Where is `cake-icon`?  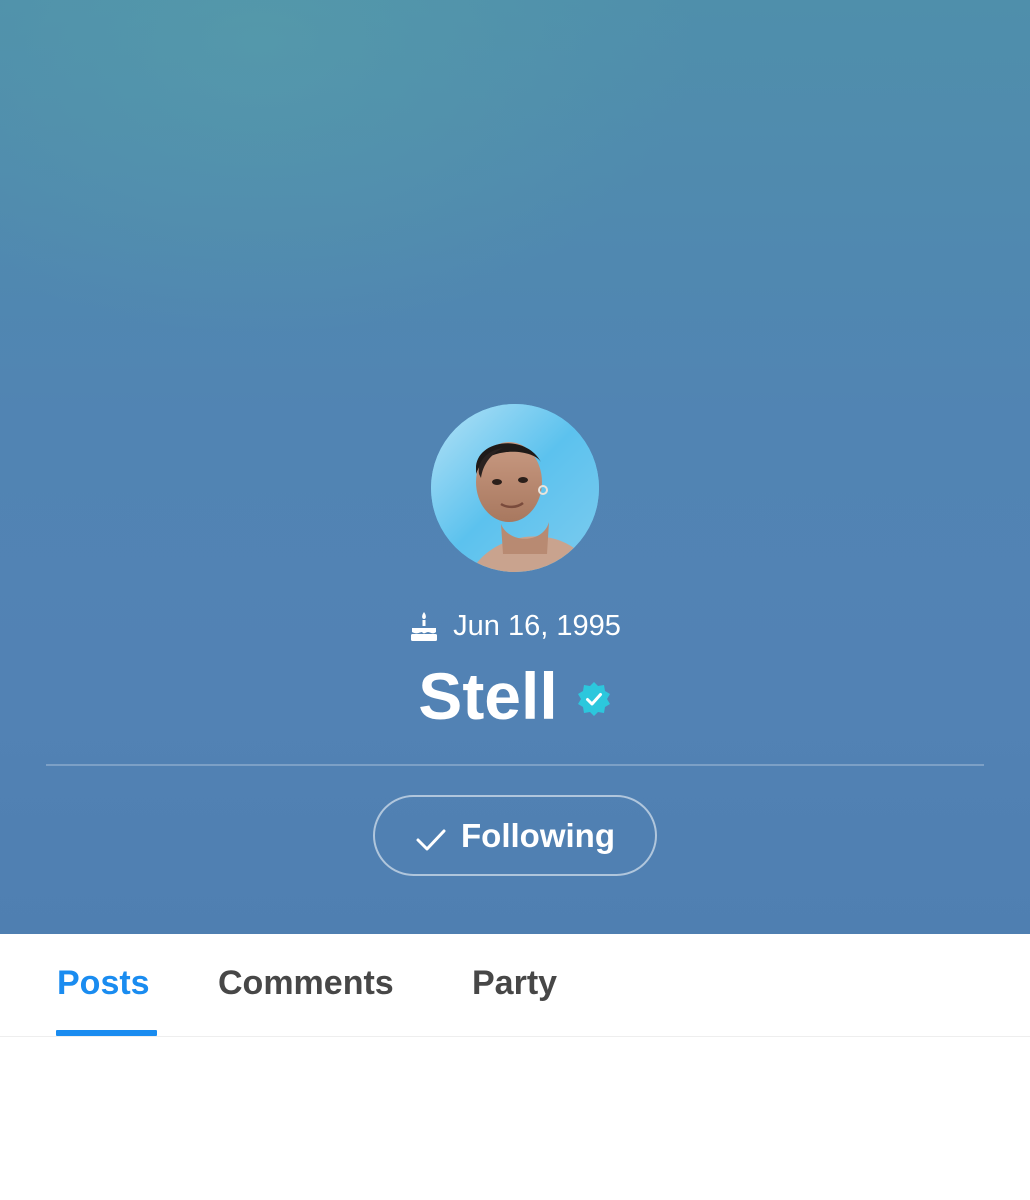 cake-icon is located at coordinates (424, 626).